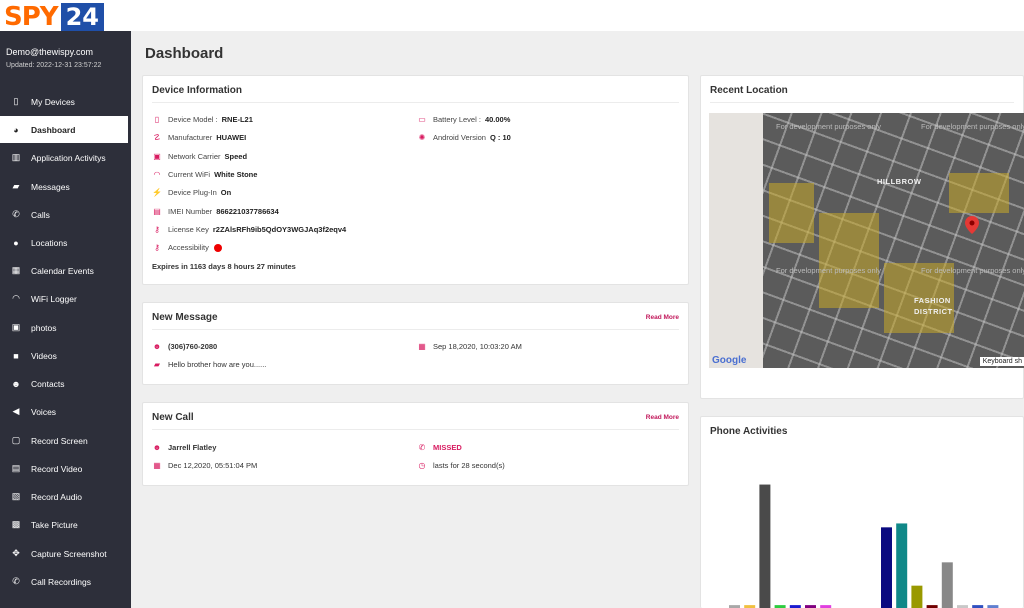 This screenshot has height=608, width=1024. Describe the element at coordinates (500, 137) in the screenshot. I see `field-value: Q : 10` at that location.